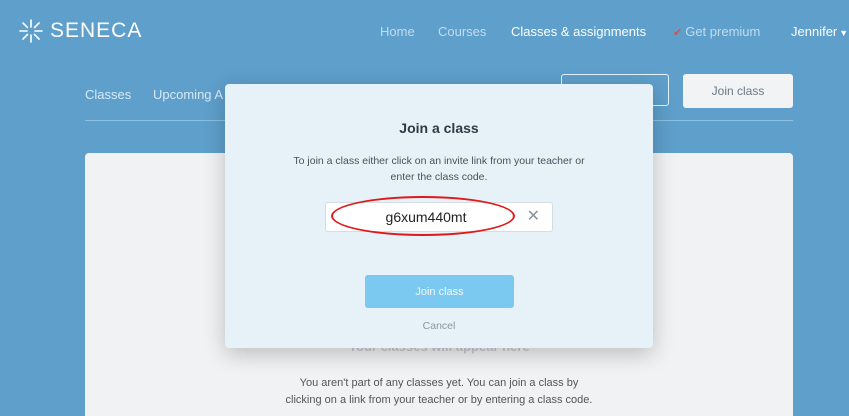 The height and width of the screenshot is (416, 849). I want to click on nav-courses: Courses, so click(462, 31).